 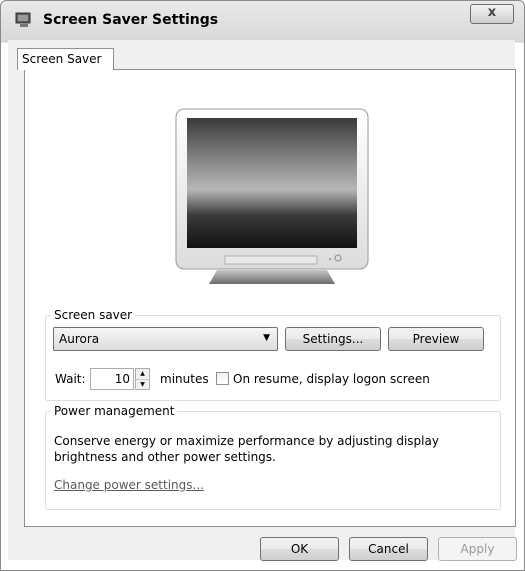 I want to click on window-title: Screen Saver Settings, so click(x=131, y=20).